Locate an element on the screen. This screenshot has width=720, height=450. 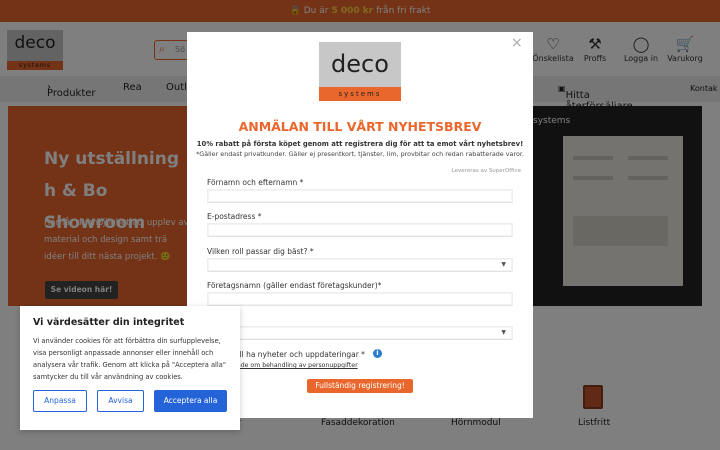
reject-button: Avvisa is located at coordinates (120, 401).